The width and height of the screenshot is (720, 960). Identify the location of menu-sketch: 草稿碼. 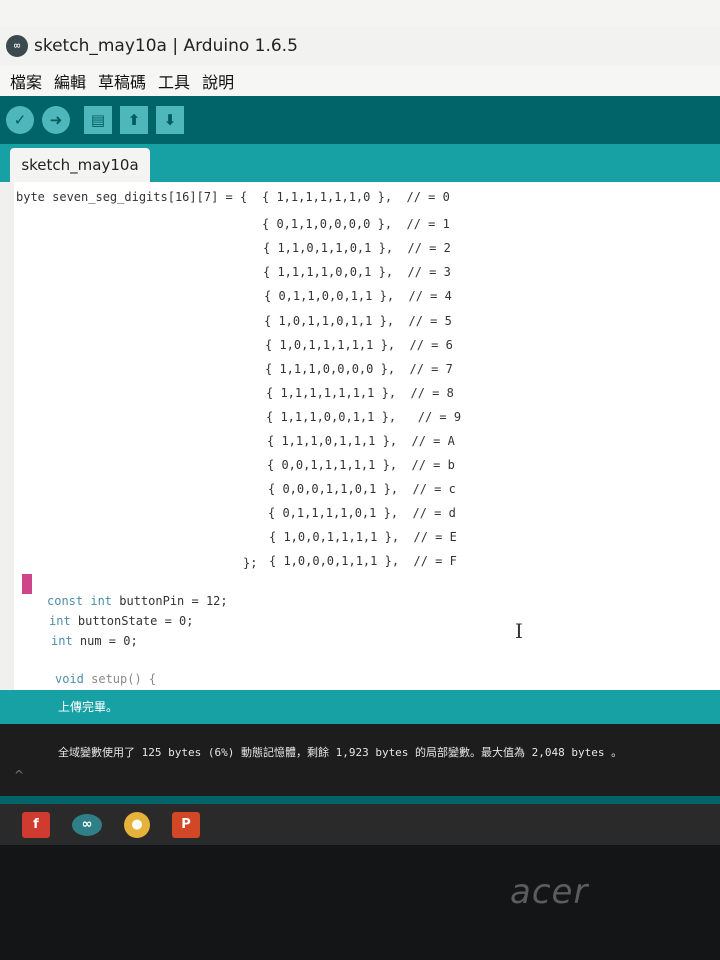
(122, 81).